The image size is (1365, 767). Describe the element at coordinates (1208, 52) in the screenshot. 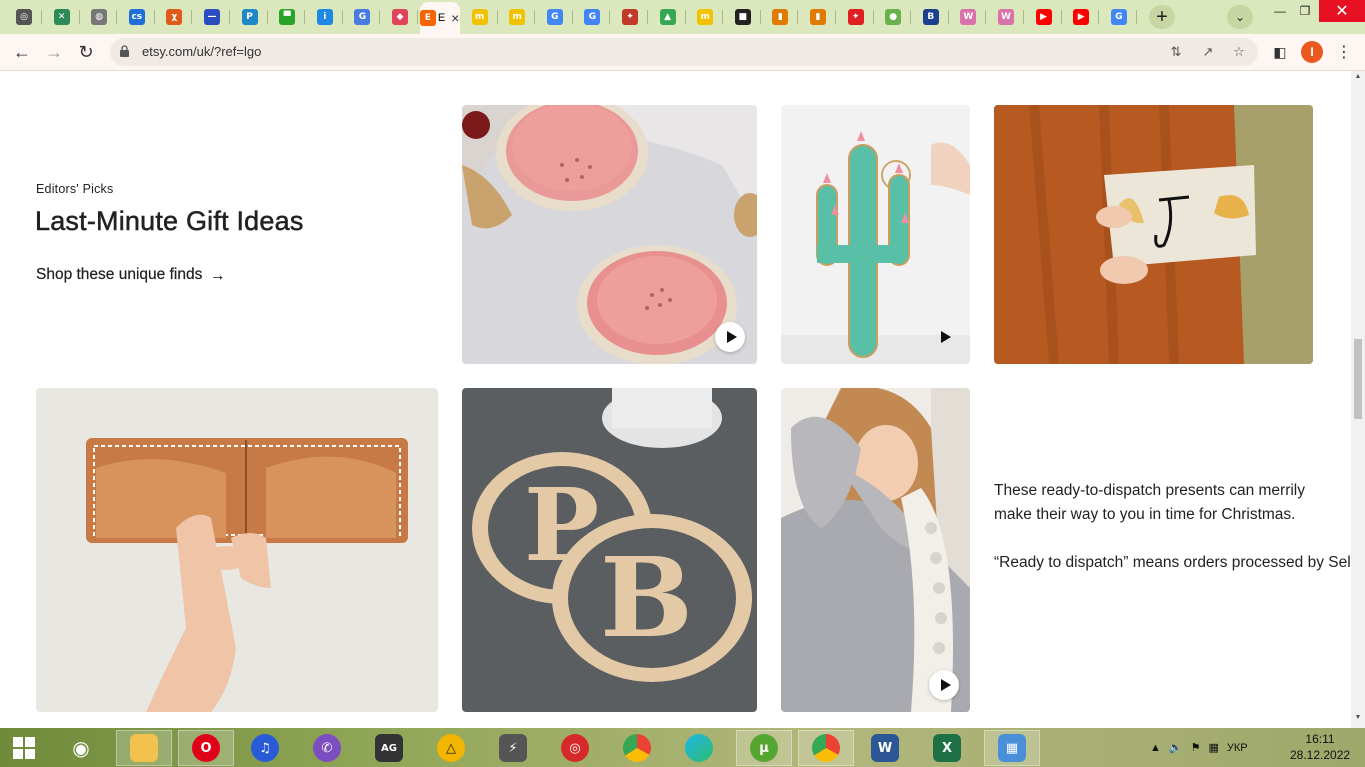

I see `share-icon: ↗` at that location.